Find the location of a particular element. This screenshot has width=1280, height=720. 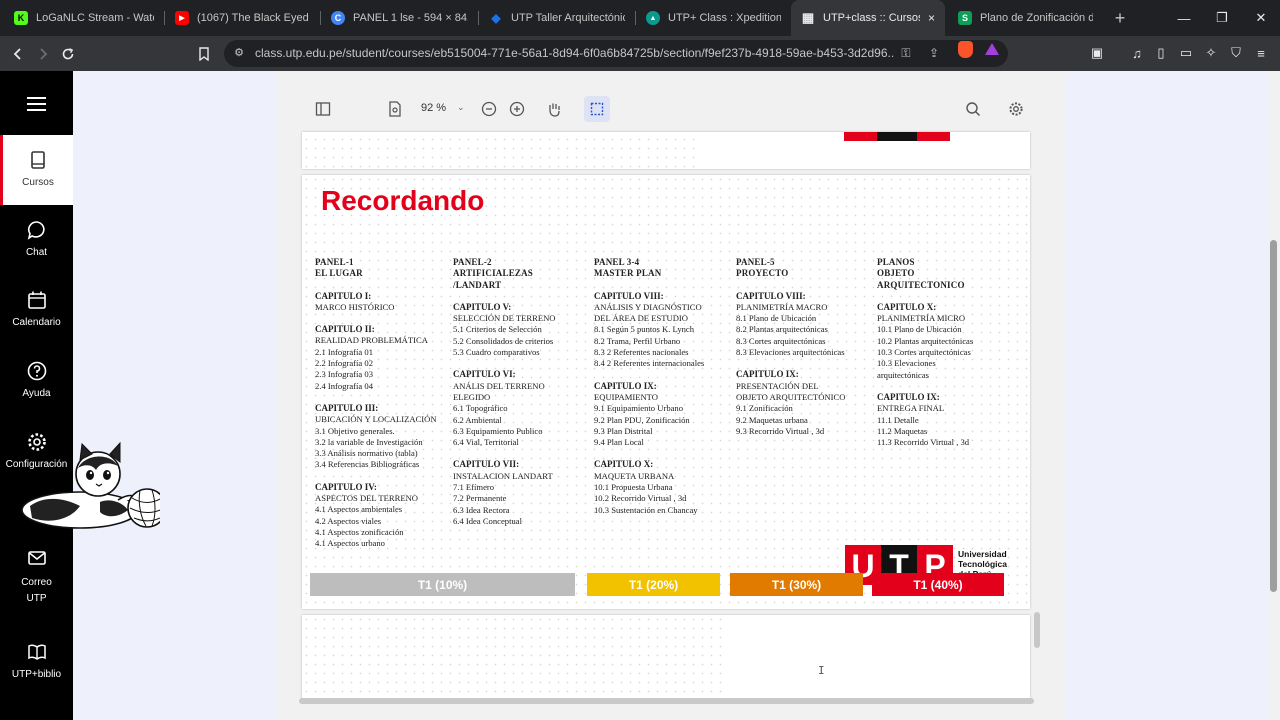

taller-icon: ◆ is located at coordinates (496, 18).